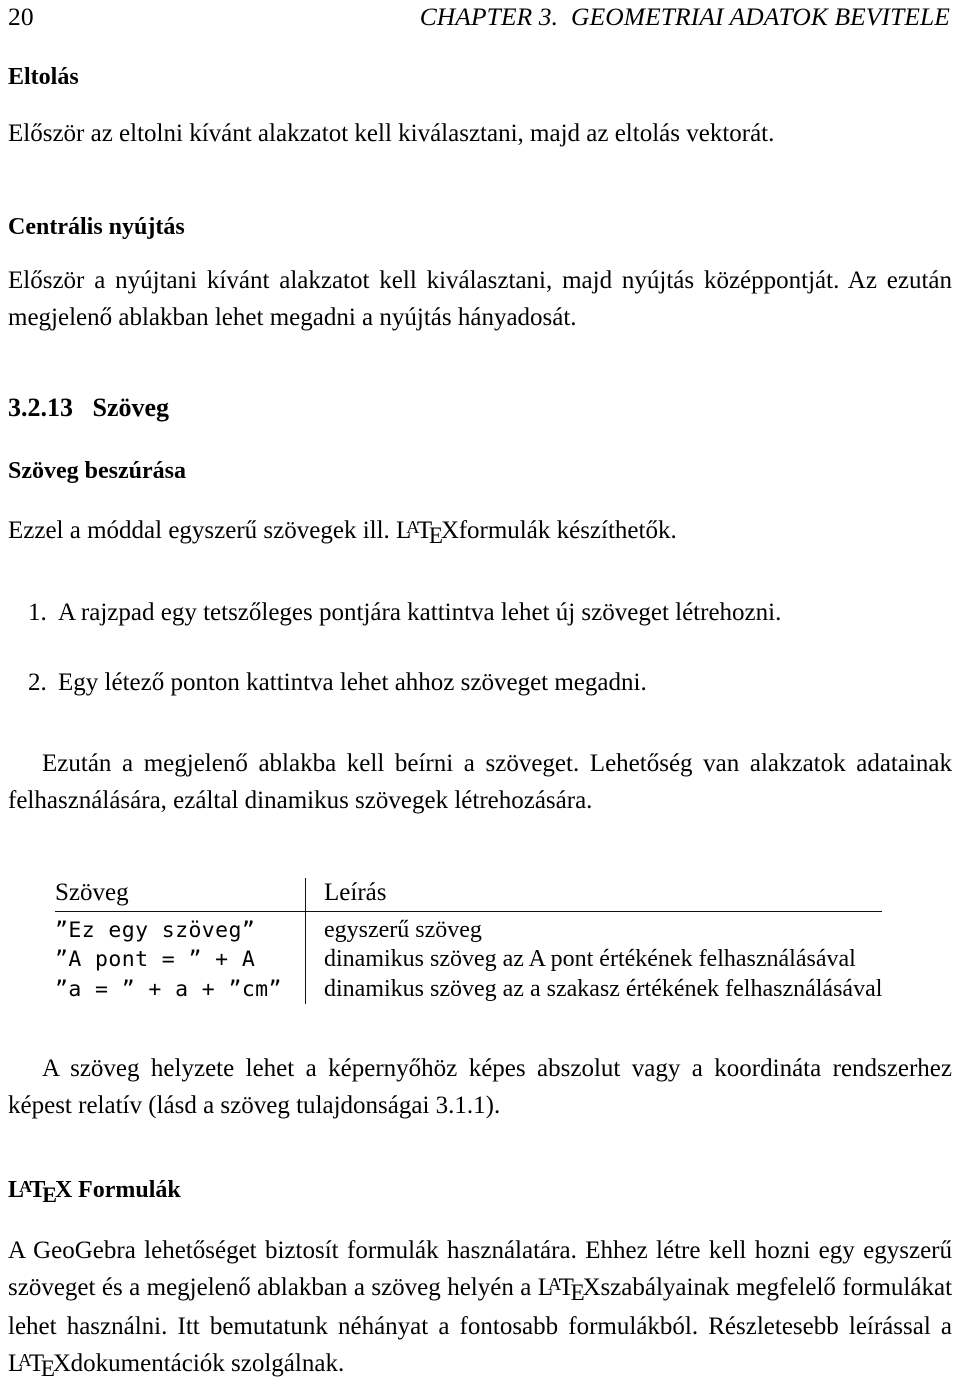 The width and height of the screenshot is (960, 1384). Describe the element at coordinates (37, 612) in the screenshot. I see `list-item-number: 1.` at that location.